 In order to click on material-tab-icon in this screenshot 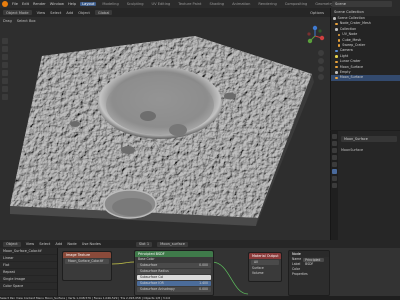, I will do `click(334, 185)`.